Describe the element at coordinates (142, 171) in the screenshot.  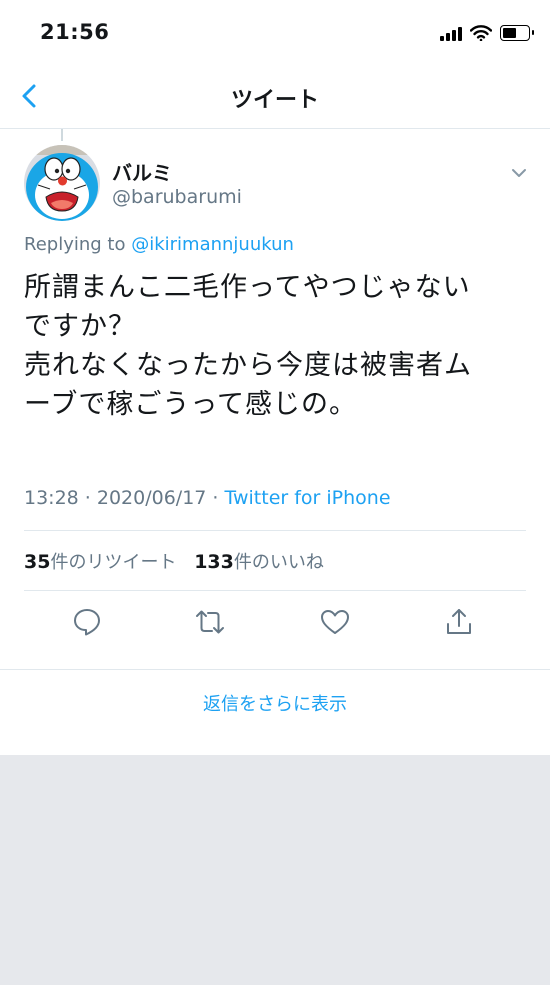
I see `display-name: バルミ` at that location.